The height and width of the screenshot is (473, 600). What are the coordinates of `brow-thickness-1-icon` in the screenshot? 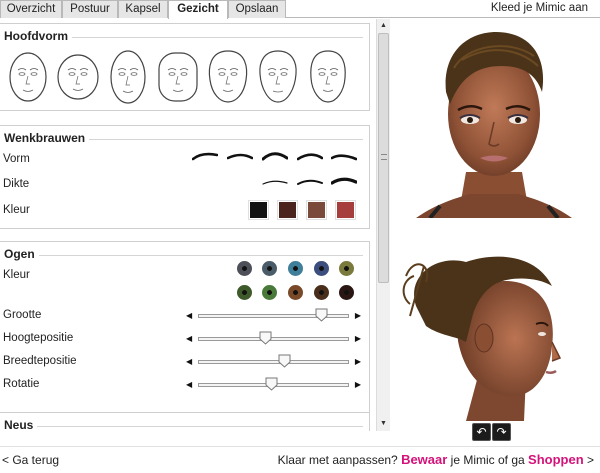 It's located at (275, 182).